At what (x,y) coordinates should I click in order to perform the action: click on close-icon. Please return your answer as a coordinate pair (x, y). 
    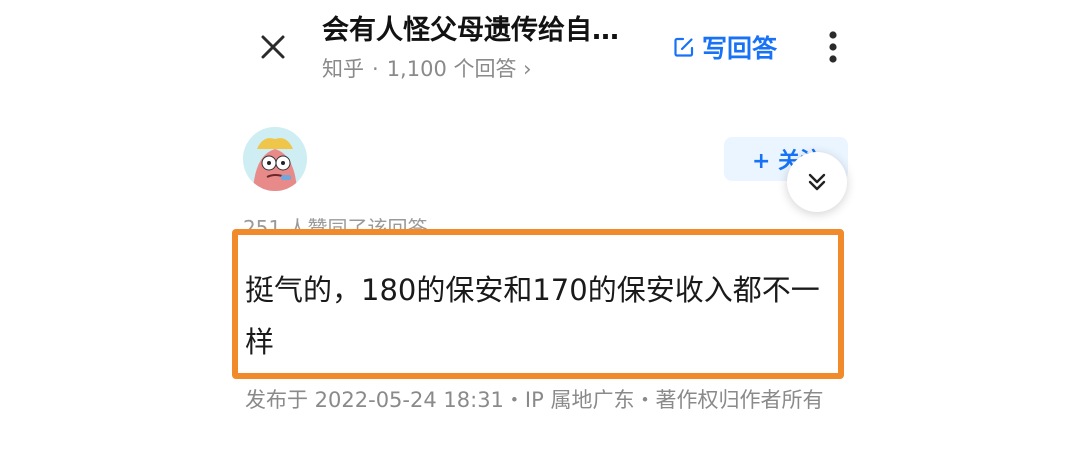
    Looking at the image, I should click on (273, 47).